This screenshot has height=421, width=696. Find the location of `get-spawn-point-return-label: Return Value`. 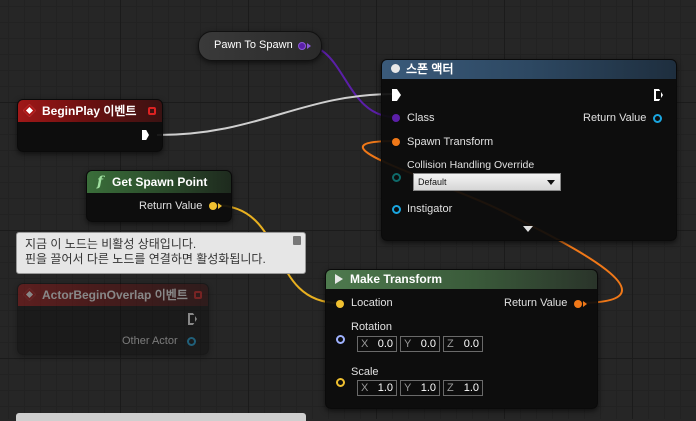

get-spawn-point-return-label: Return Value is located at coordinates (171, 206).